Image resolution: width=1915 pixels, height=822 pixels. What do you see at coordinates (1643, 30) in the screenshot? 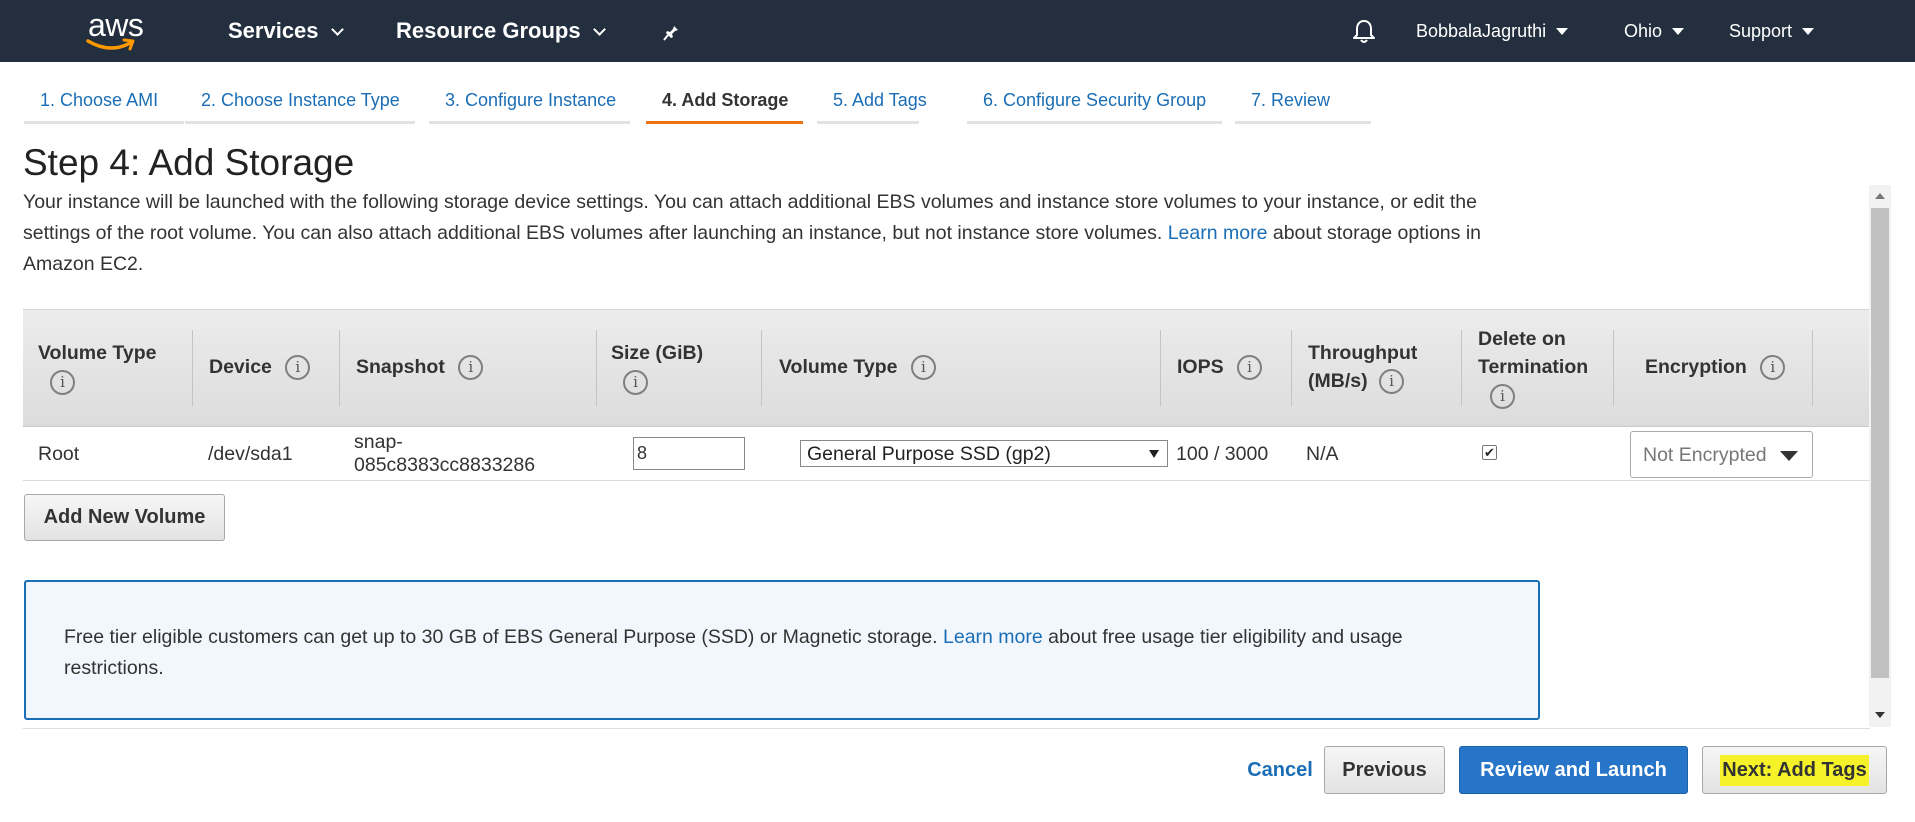
I see `region-name: Ohio` at bounding box center [1643, 30].